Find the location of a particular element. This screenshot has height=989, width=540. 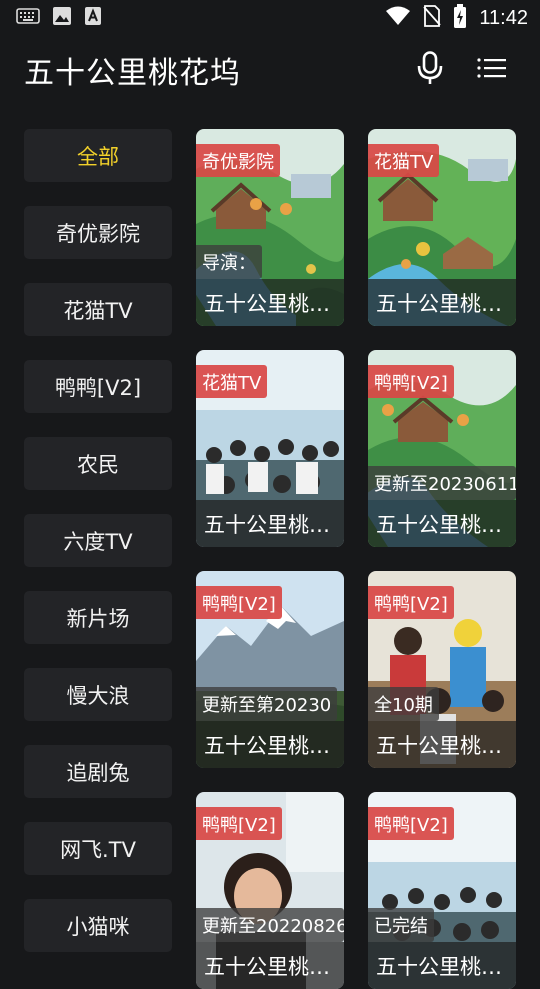

result-card: 奇优影院 导演： 五十公里桃花坞 is located at coordinates (270, 227).